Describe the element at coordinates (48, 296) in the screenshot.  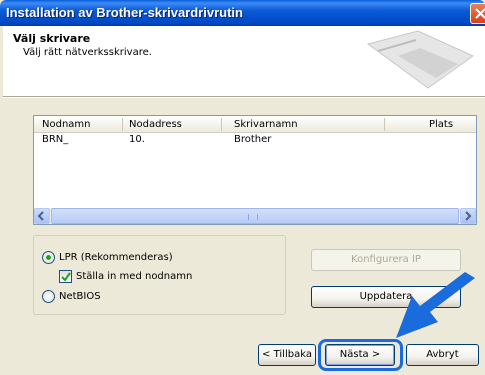
I see `netbios-radio` at that location.